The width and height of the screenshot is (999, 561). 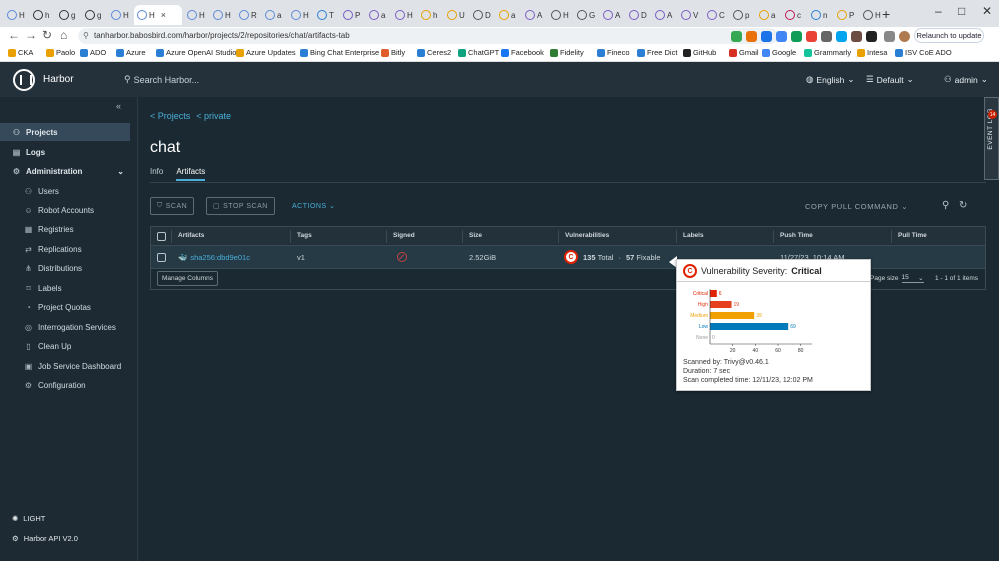 What do you see at coordinates (796, 235) in the screenshot?
I see `column-header: Push Time` at bounding box center [796, 235].